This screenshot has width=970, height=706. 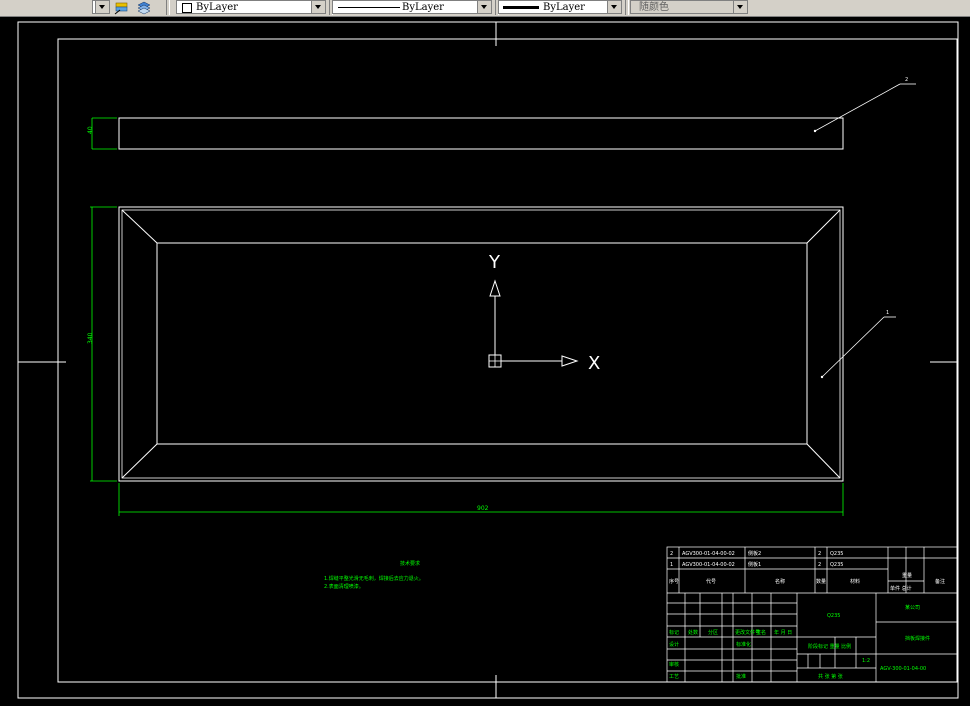 I want to click on bom-header-material: 材料, so click(x=855, y=581).